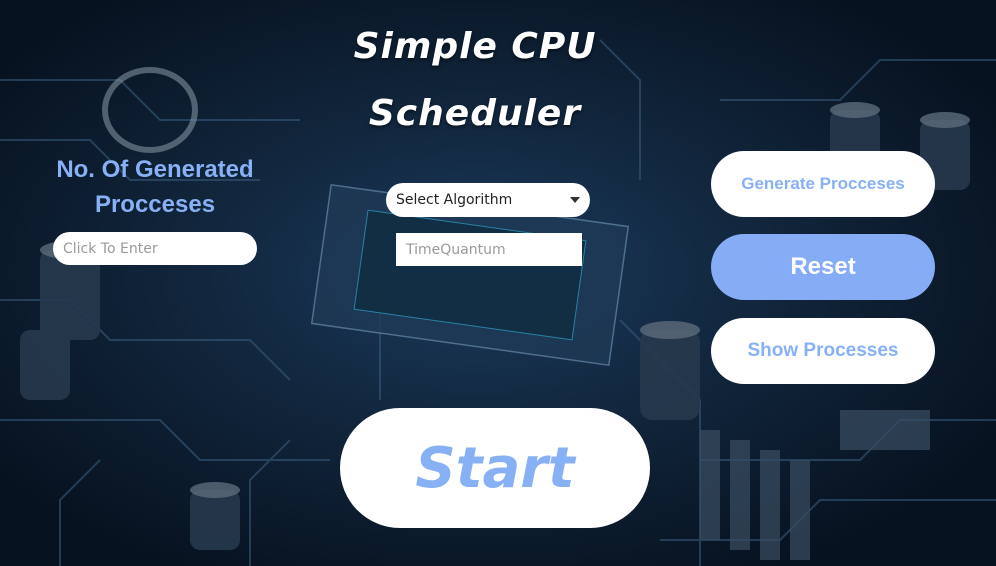  What do you see at coordinates (823, 267) in the screenshot?
I see `reset-button: Reset` at bounding box center [823, 267].